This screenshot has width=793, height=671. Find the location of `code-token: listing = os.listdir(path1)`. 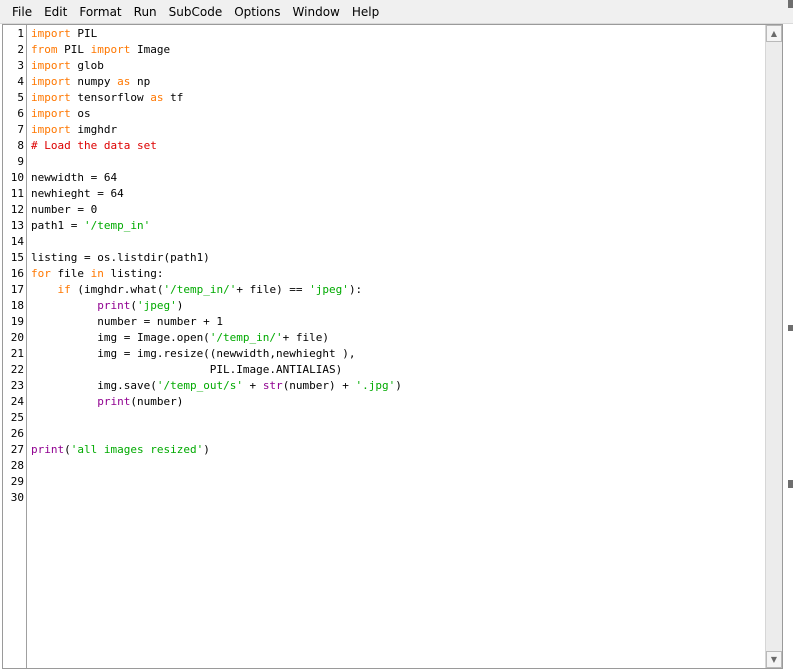

code-token: listing = os.listdir(path1) is located at coordinates (120, 257).